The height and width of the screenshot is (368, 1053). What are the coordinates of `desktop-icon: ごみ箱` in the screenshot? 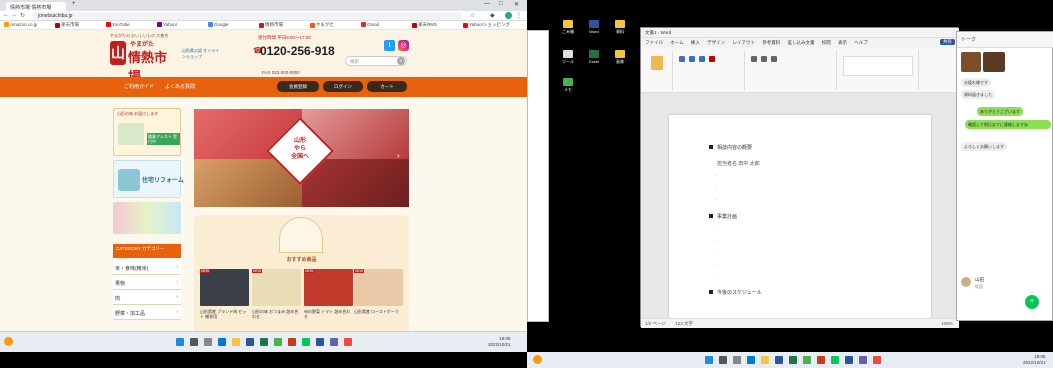 It's located at (568, 27).